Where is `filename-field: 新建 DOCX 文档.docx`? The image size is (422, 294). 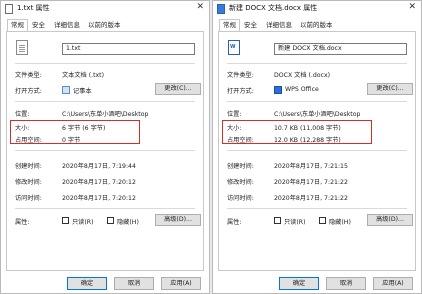 filename-field: 新建 DOCX 文档.docx is located at coordinates (340, 49).